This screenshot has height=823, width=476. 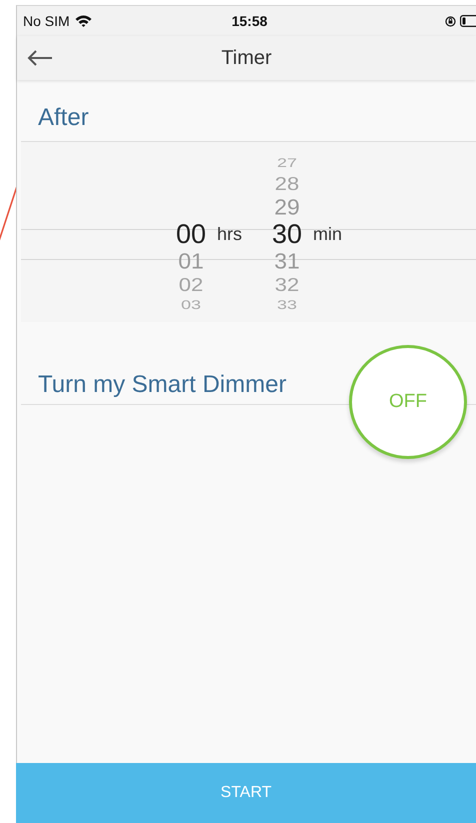 What do you see at coordinates (468, 21) in the screenshot?
I see `battery-icon` at bounding box center [468, 21].